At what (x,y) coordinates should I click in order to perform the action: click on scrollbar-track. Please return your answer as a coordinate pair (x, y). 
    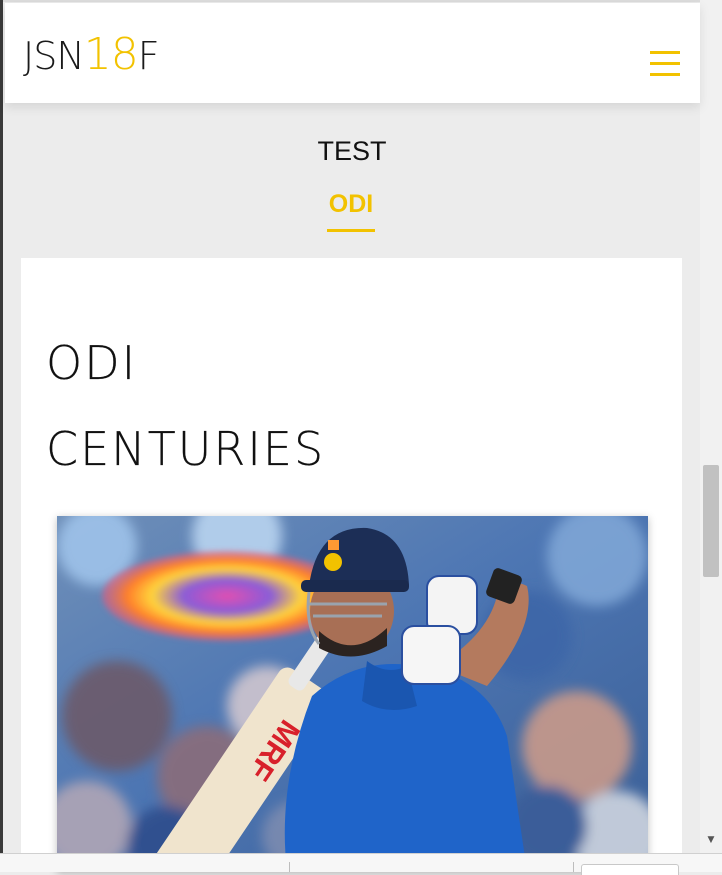
    Looking at the image, I should click on (711, 426).